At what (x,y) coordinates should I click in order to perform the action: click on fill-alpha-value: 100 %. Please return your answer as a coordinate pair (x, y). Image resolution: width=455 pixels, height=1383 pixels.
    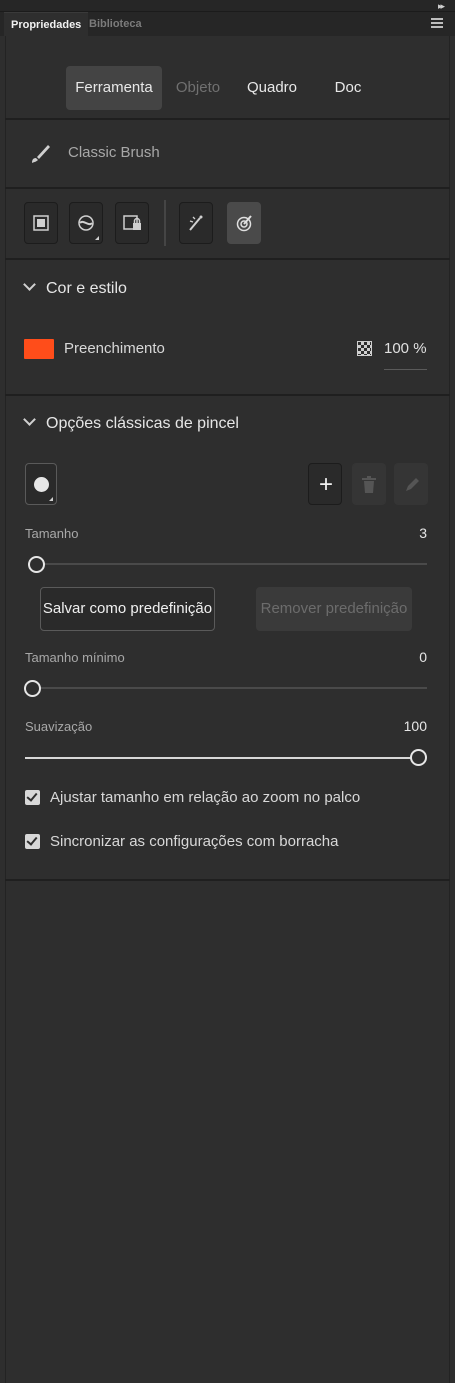
    Looking at the image, I should click on (405, 348).